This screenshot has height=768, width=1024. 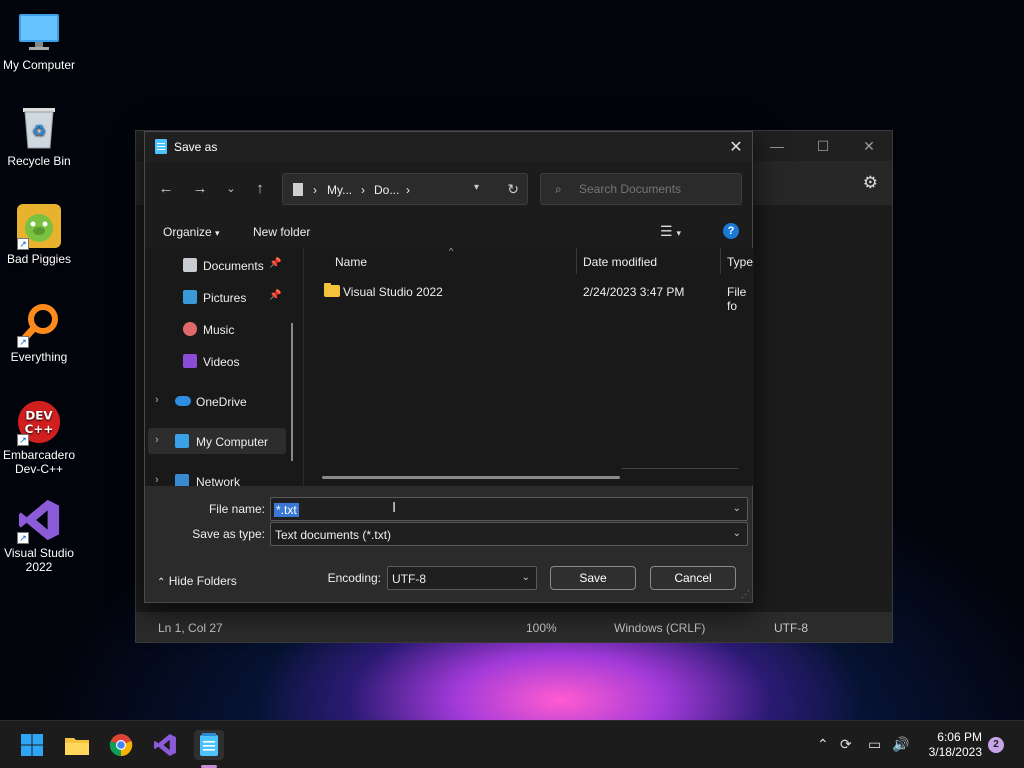 I want to click on help-icon: ?, so click(x=731, y=231).